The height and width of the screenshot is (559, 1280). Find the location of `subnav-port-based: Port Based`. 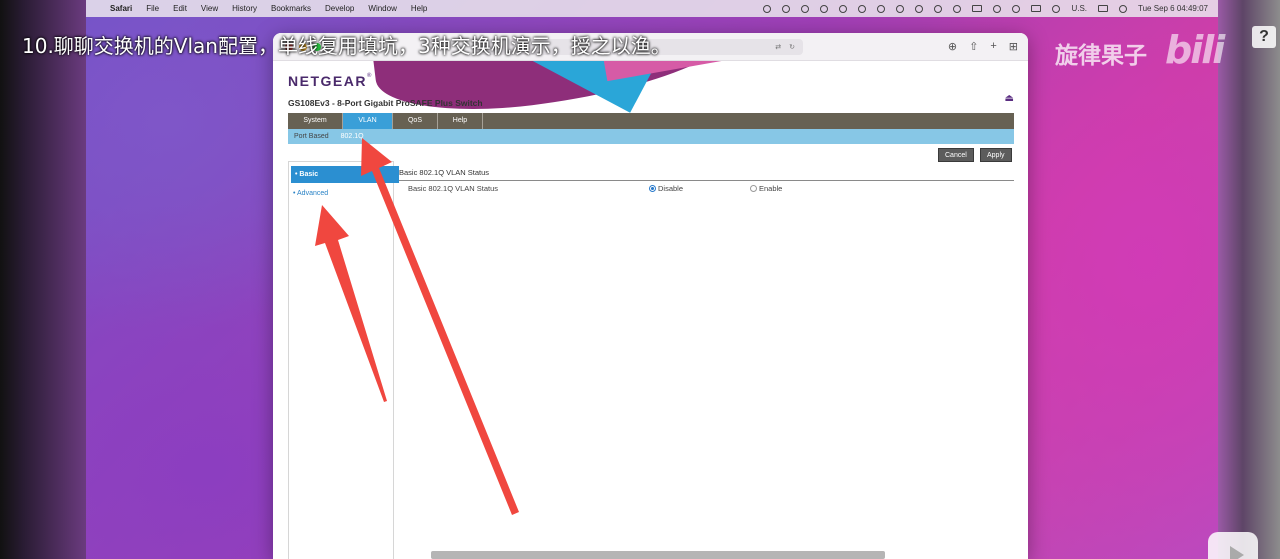

subnav-port-based: Port Based is located at coordinates (311, 136).